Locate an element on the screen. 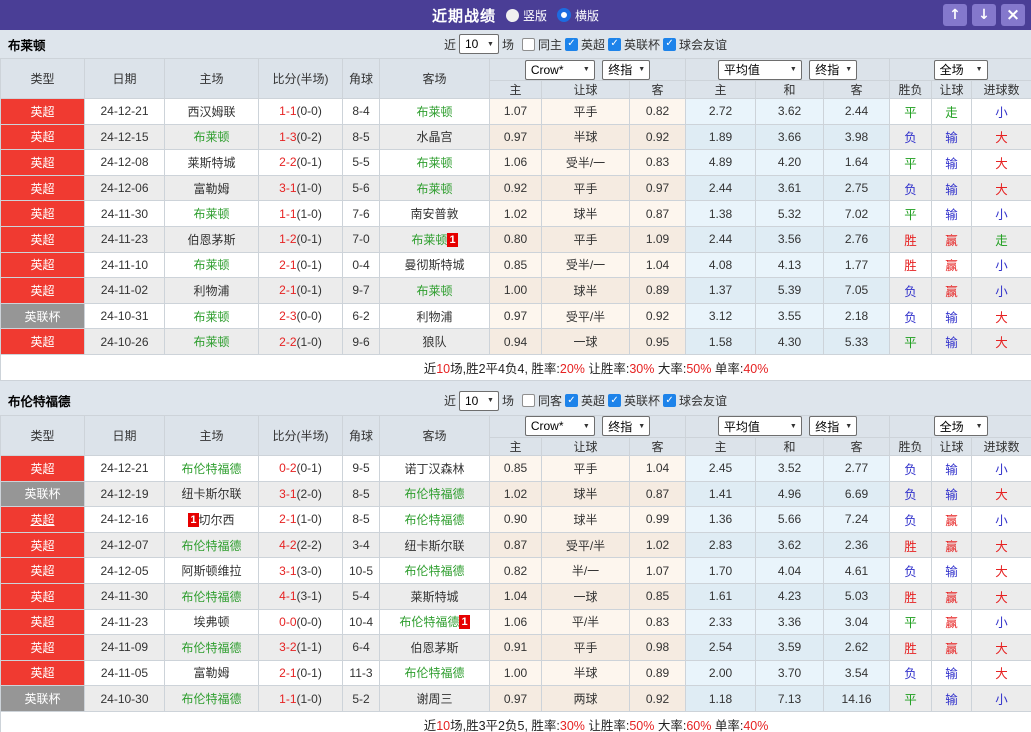  team-name: 谢周三 is located at coordinates (434, 699).